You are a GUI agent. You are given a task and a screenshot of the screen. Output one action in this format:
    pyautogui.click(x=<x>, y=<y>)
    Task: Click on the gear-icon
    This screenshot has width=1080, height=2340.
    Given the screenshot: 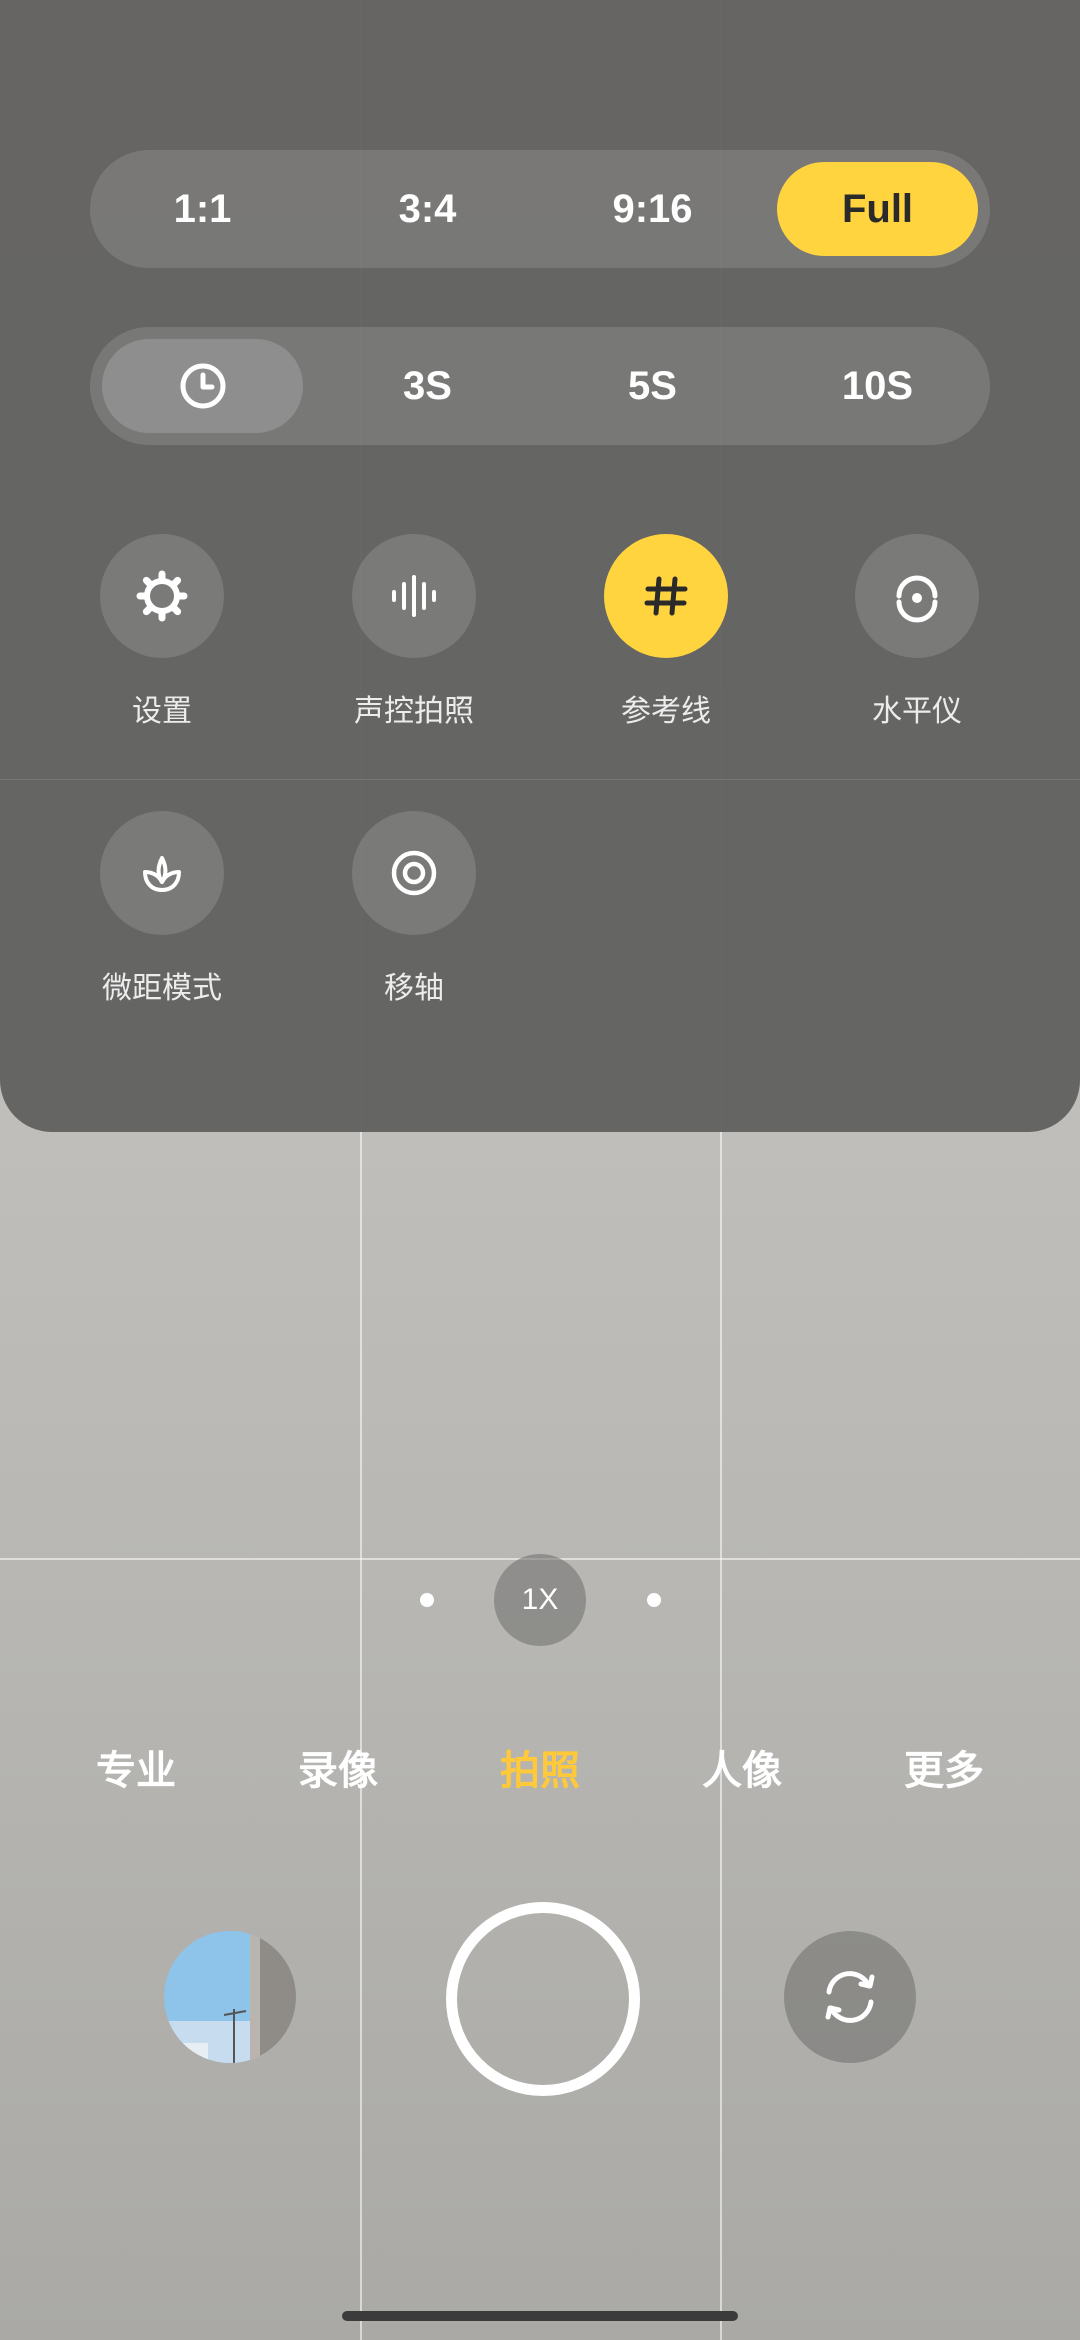 What is the action you would take?
    pyautogui.click(x=162, y=596)
    